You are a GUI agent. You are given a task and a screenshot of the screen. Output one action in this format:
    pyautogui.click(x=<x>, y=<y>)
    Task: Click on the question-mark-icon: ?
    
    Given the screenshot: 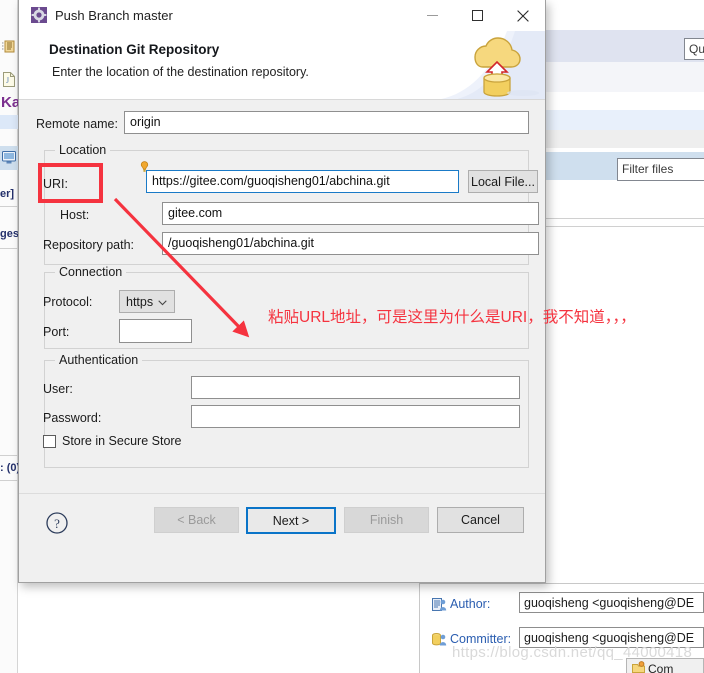 What is the action you would take?
    pyautogui.click(x=57, y=523)
    